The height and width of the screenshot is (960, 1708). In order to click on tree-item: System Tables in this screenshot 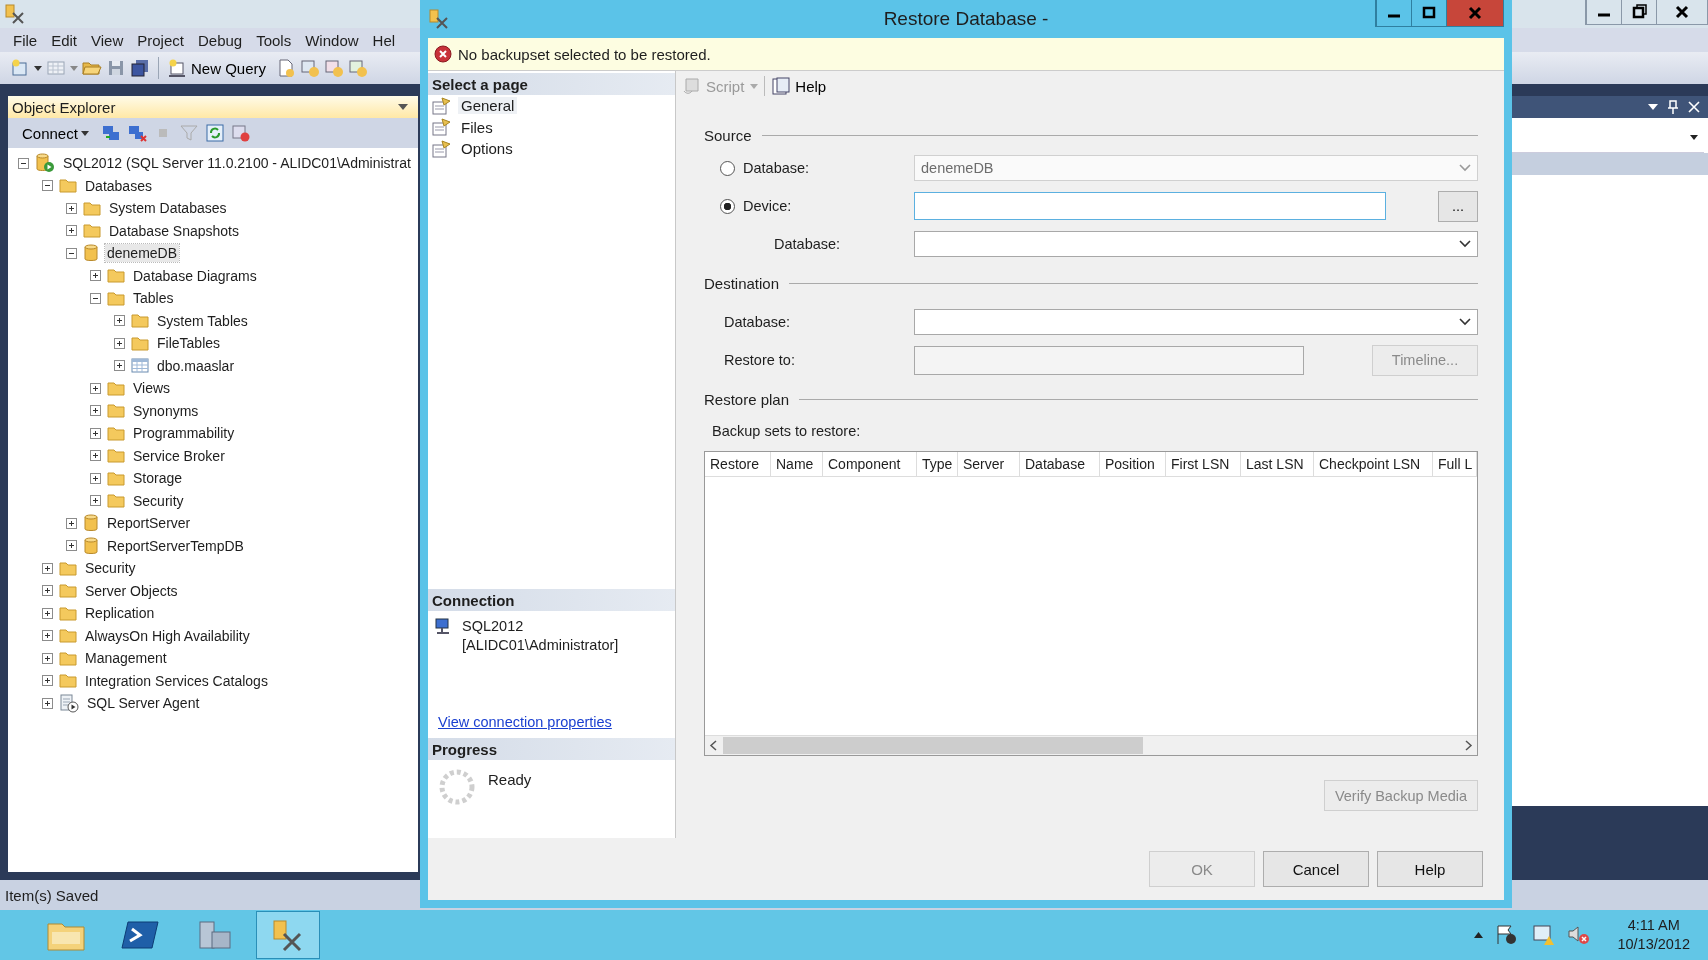, I will do `click(202, 320)`.